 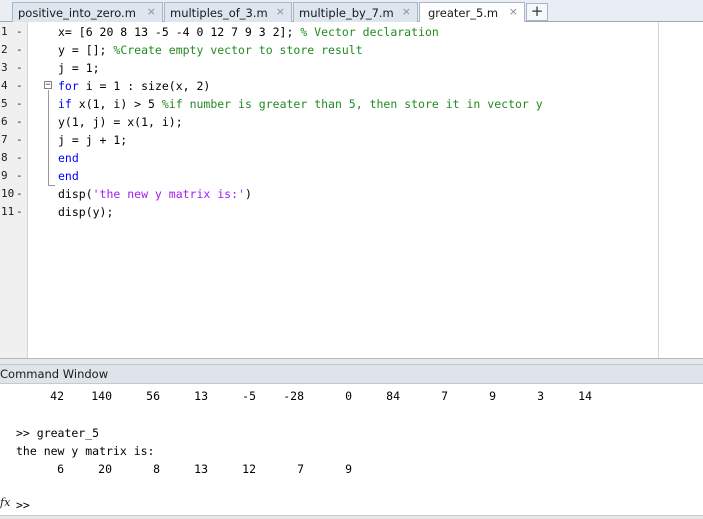 I want to click on output-value: 14, so click(x=585, y=396).